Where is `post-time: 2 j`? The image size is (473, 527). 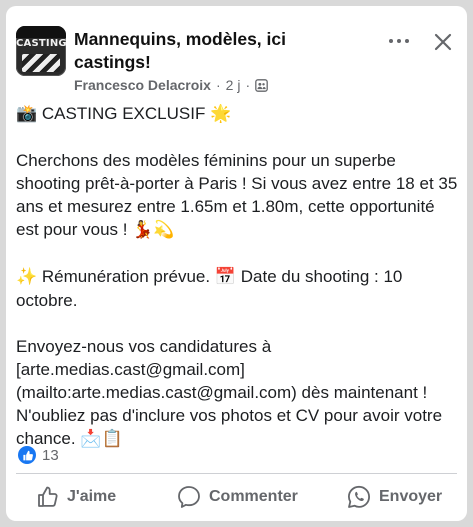 post-time: 2 j is located at coordinates (233, 85).